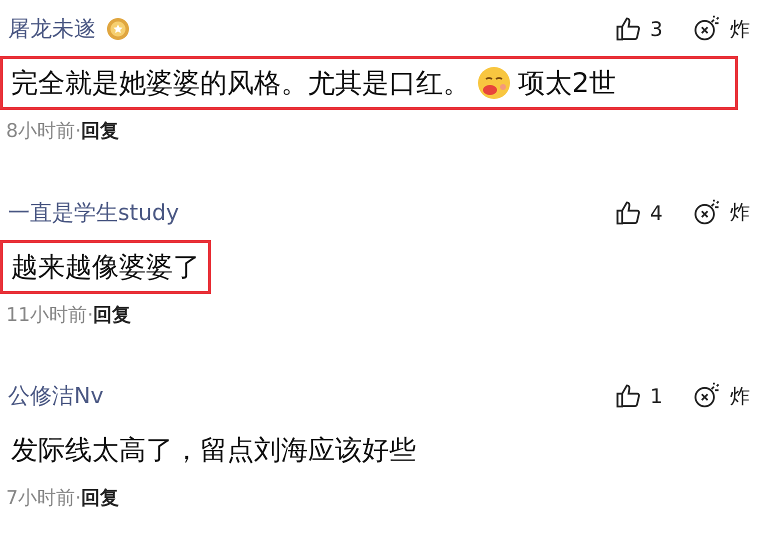 The image size is (774, 551). What do you see at coordinates (240, 84) in the screenshot?
I see `comment-text: 完全就是她婆婆的风格。尤其是口红。` at bounding box center [240, 84].